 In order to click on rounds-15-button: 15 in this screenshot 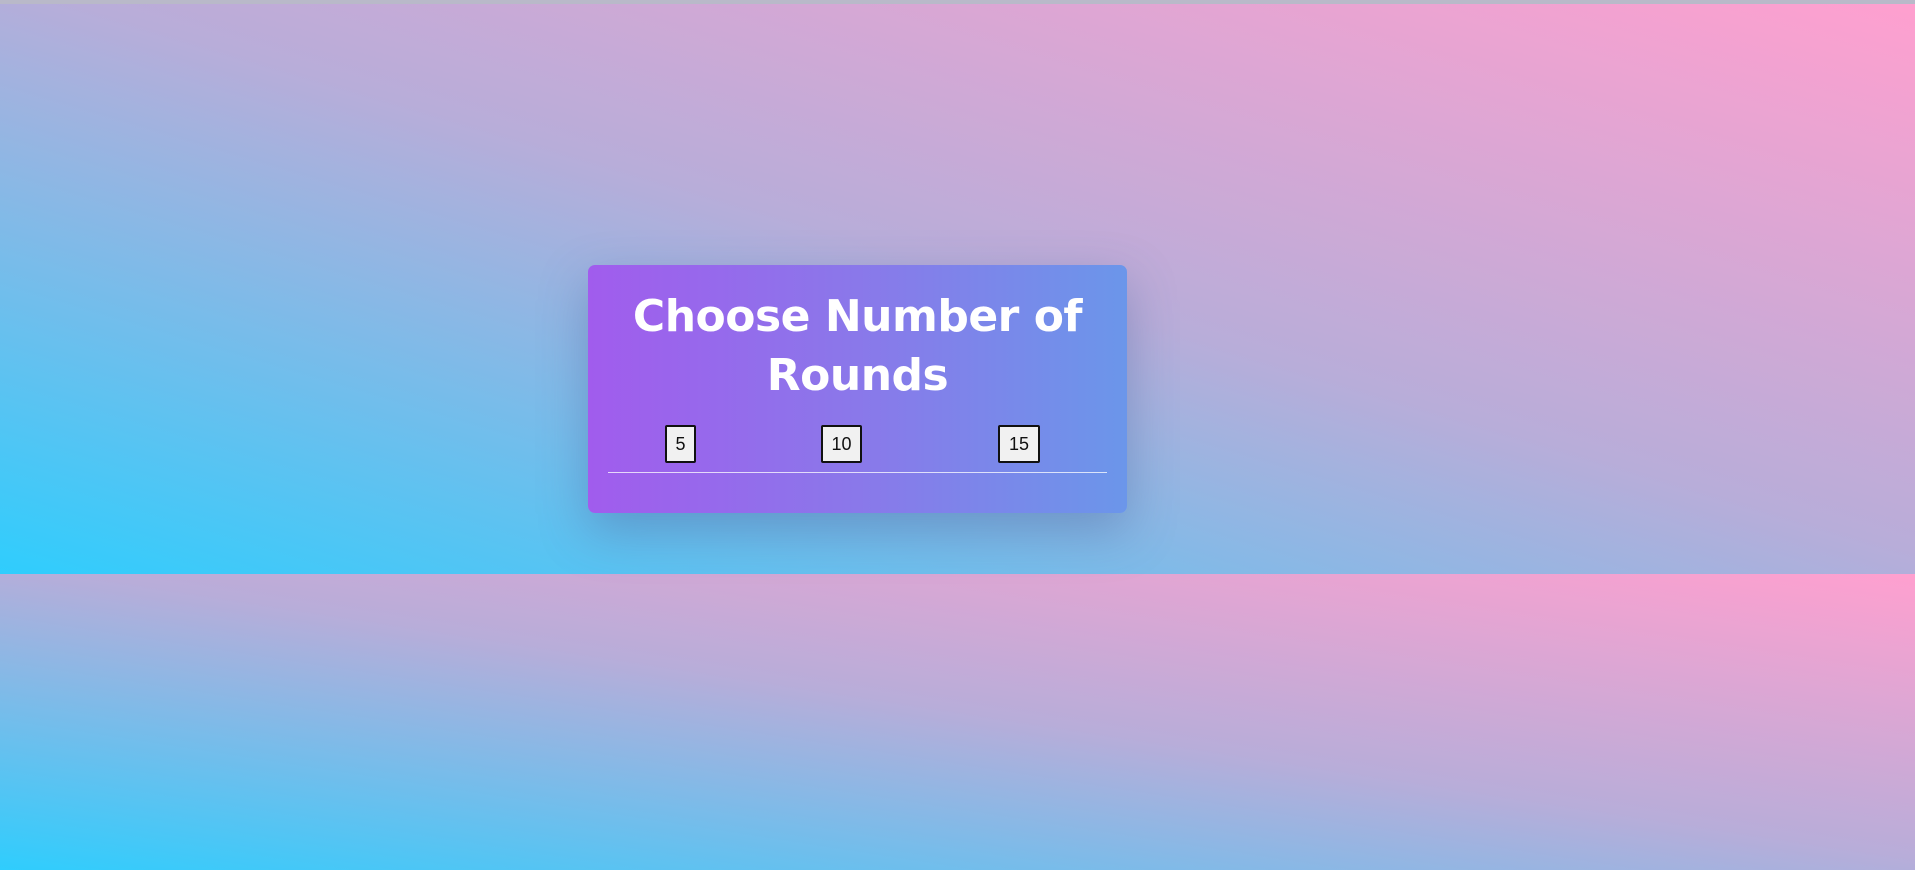, I will do `click(1019, 444)`.